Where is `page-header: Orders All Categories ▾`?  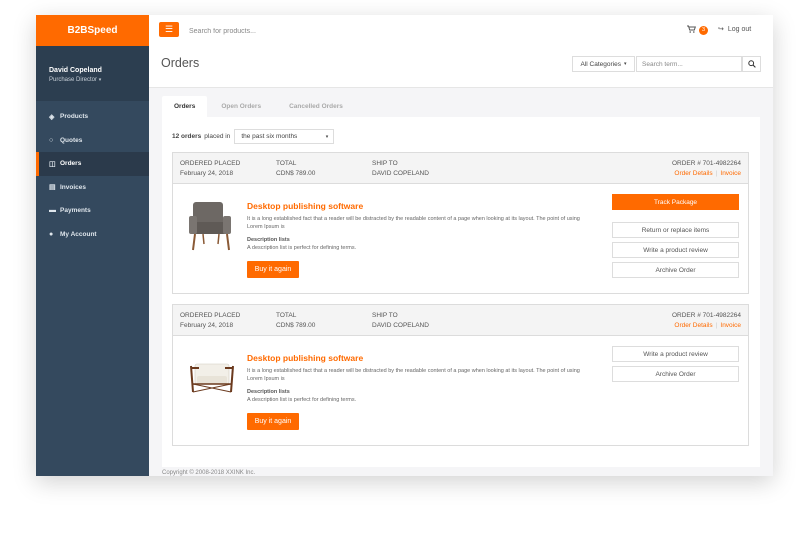 page-header: Orders All Categories ▾ is located at coordinates (461, 67).